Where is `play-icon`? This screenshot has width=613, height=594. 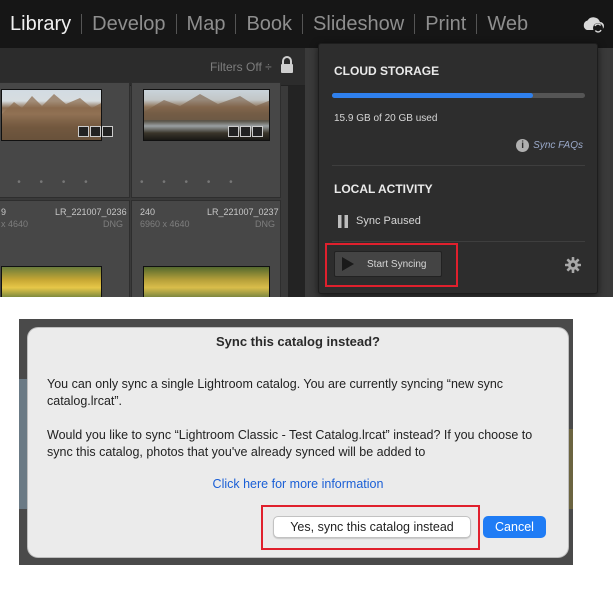 play-icon is located at coordinates (348, 264).